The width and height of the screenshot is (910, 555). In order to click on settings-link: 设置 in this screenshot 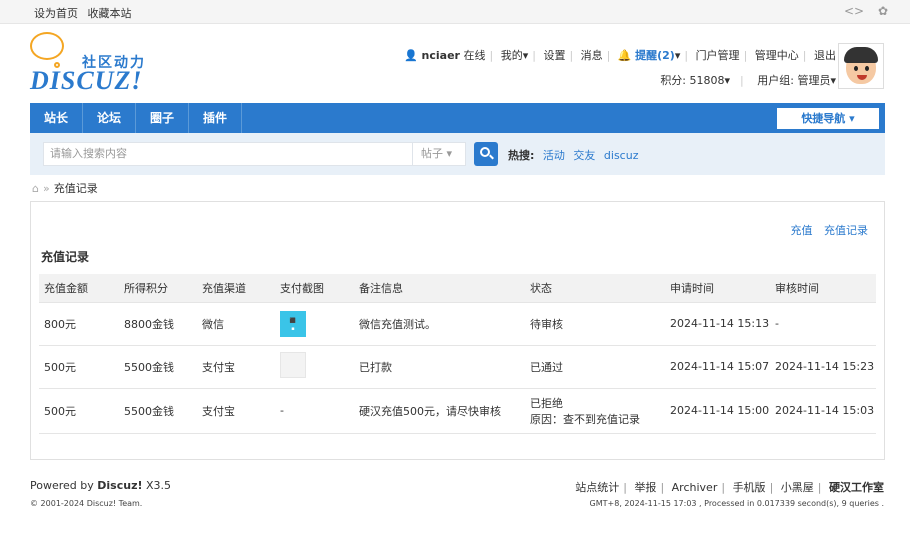, I will do `click(554, 55)`.